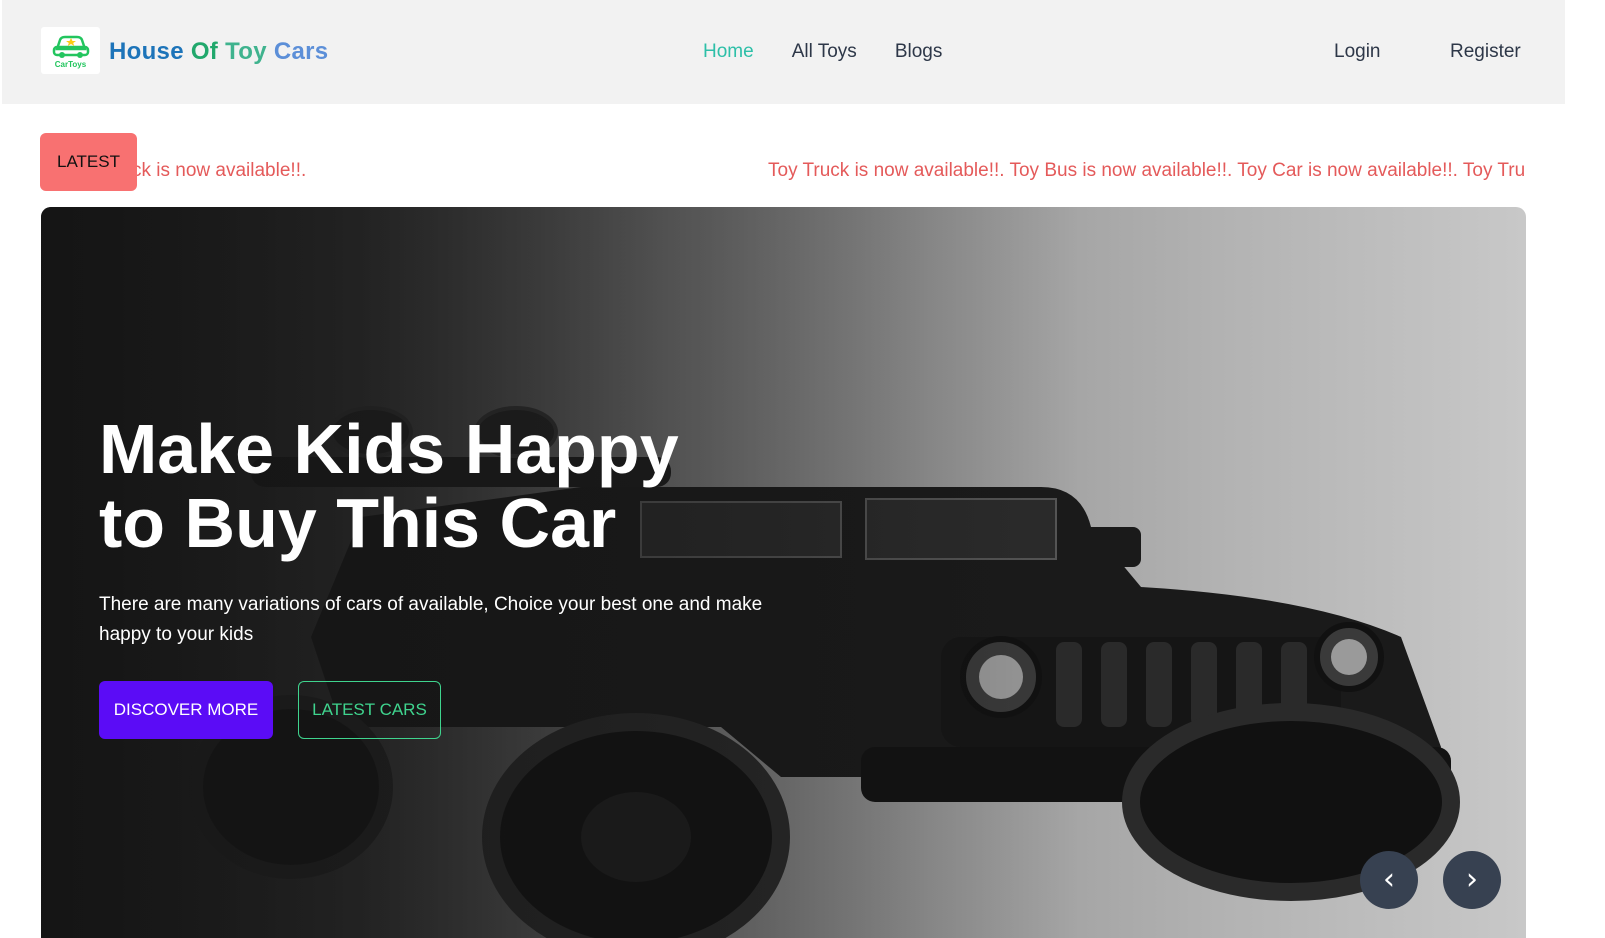  Describe the element at coordinates (146, 51) in the screenshot. I see `brand-word: House` at that location.